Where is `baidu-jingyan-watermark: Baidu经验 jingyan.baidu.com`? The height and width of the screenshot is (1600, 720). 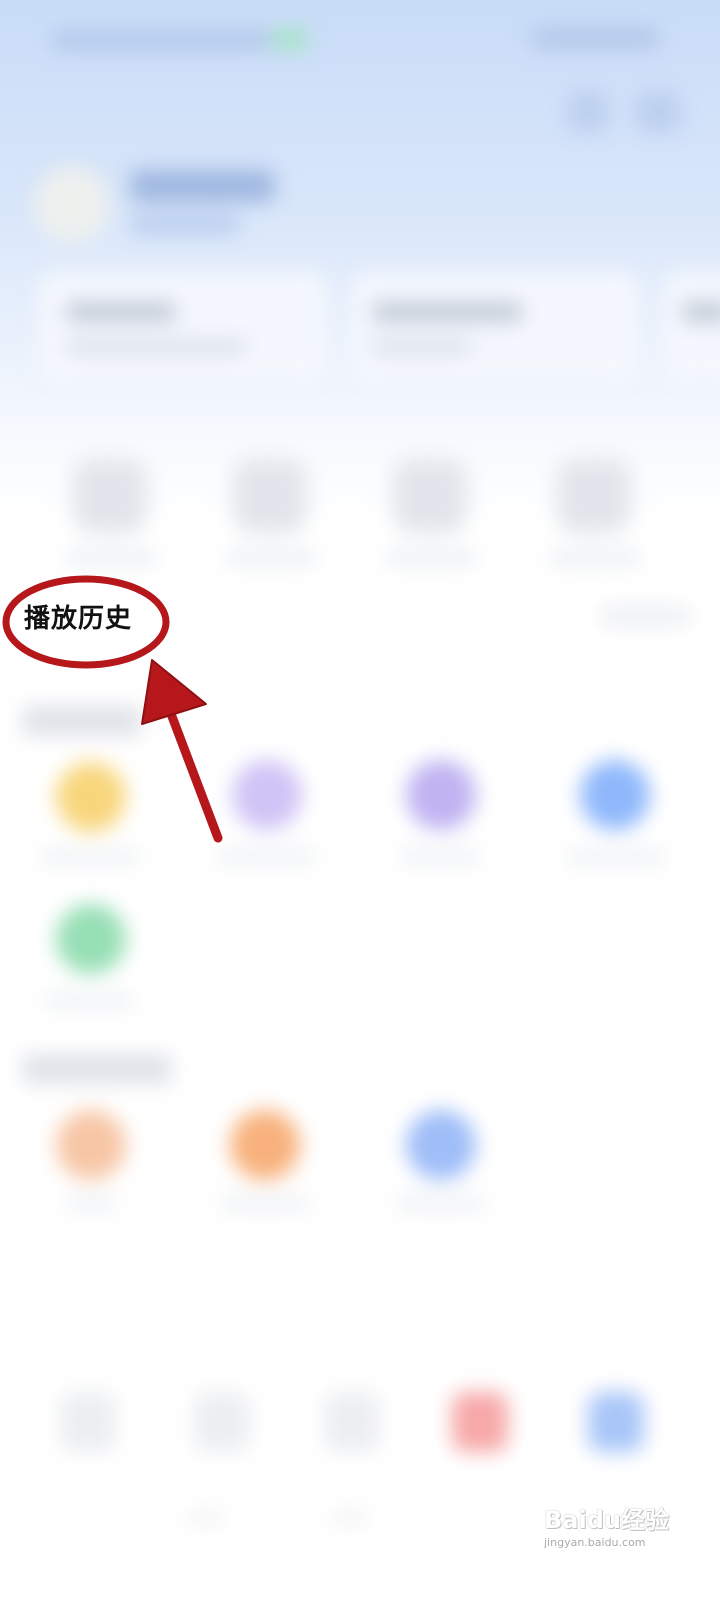
baidu-jingyan-watermark: Baidu经验 jingyan.baidu.com is located at coordinates (625, 1529).